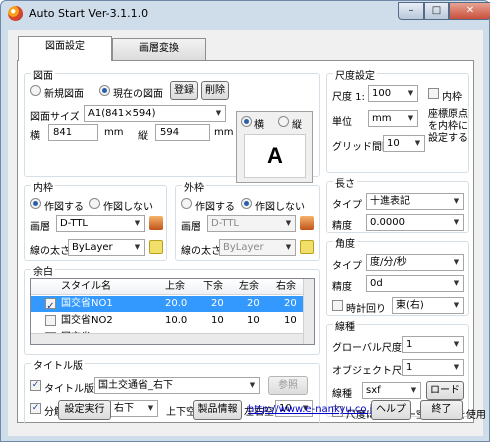  Describe the element at coordinates (35, 90) in the screenshot. I see `new-drawing-radio` at that location.